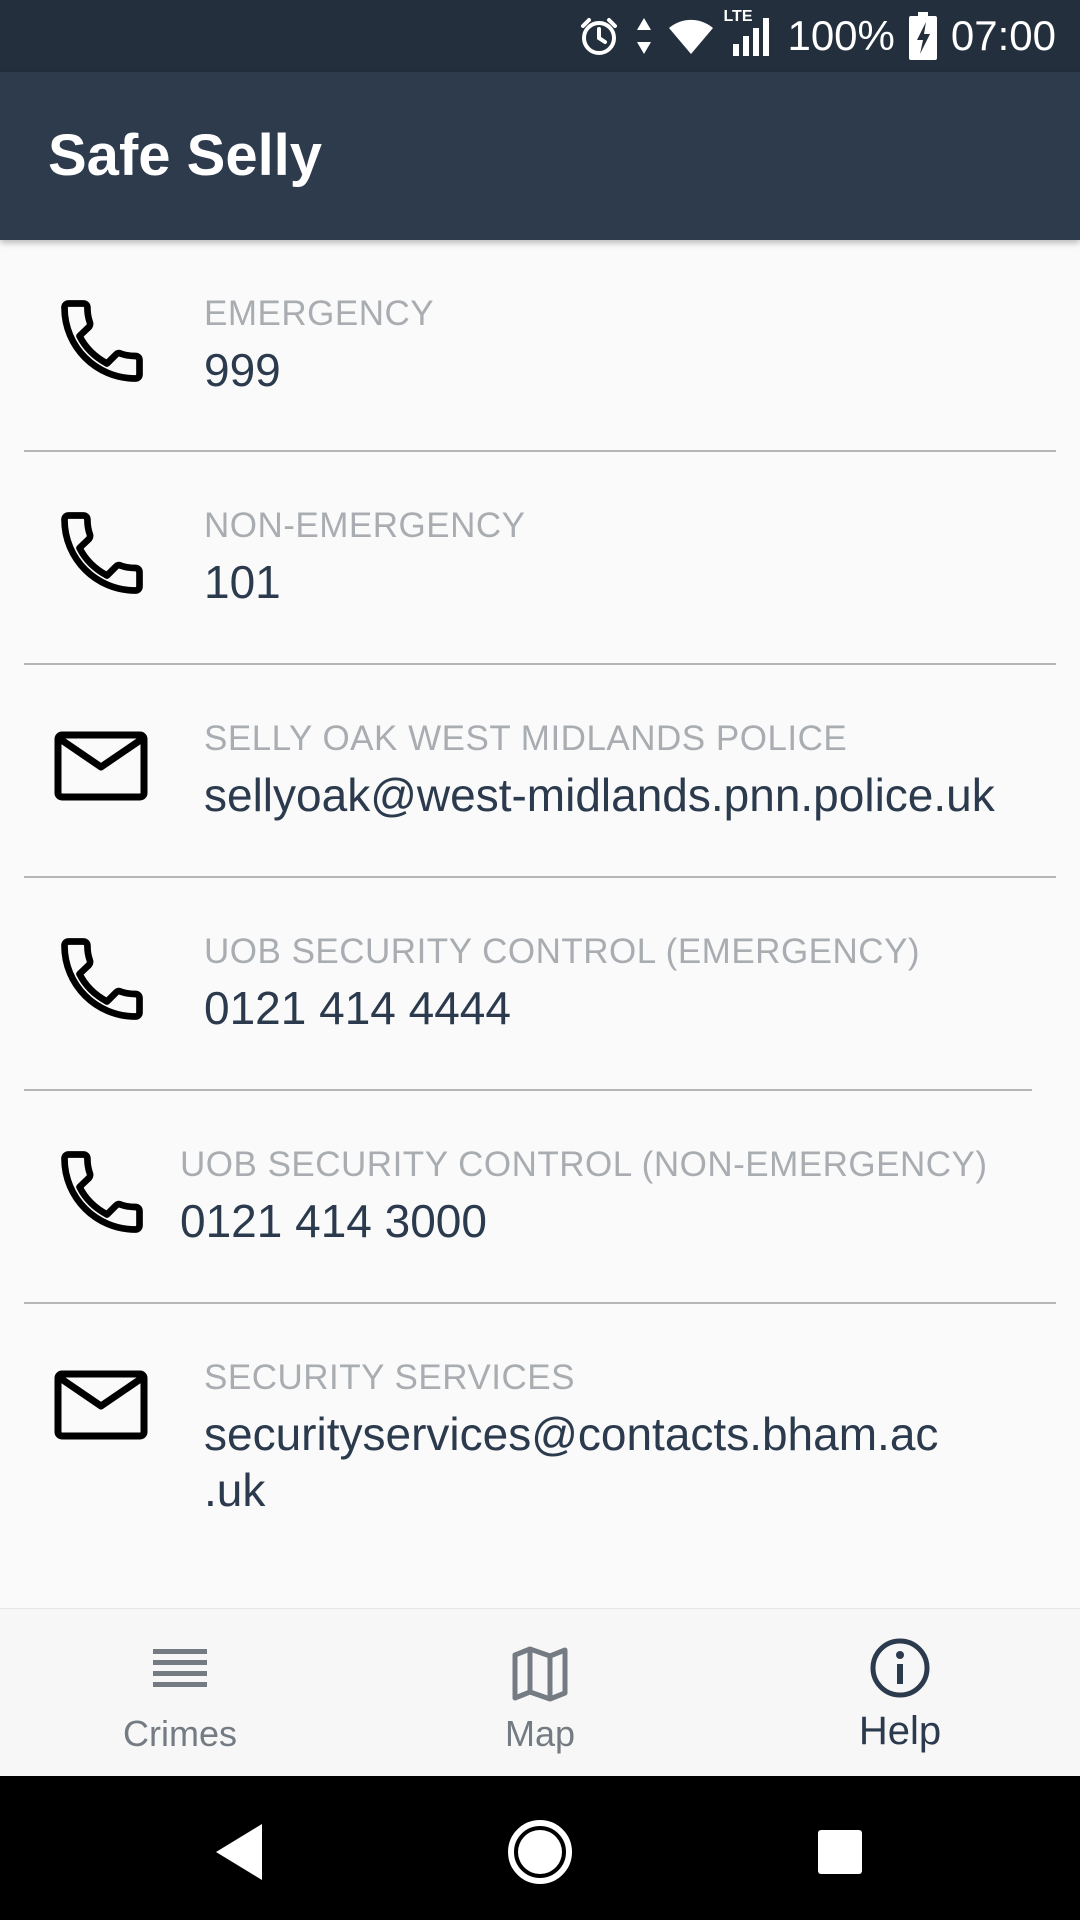 Image resolution: width=1080 pixels, height=1920 pixels. I want to click on back-icon, so click(240, 1852).